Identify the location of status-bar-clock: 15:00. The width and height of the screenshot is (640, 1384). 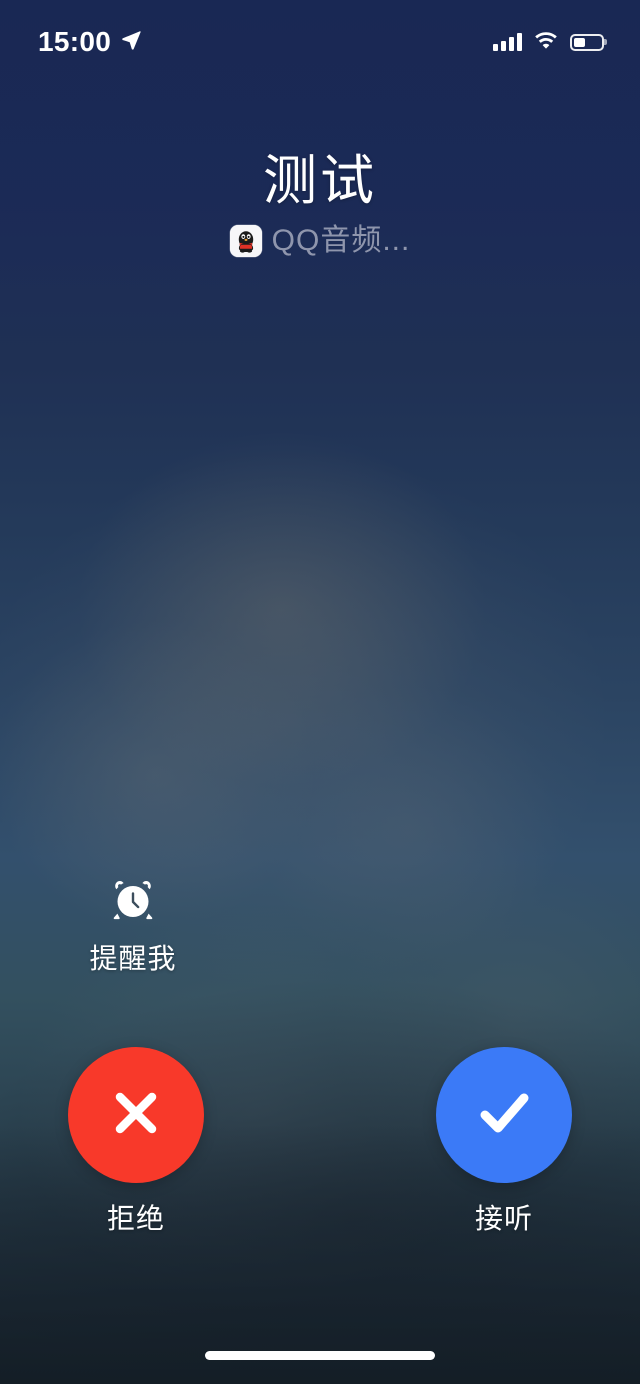
(75, 41).